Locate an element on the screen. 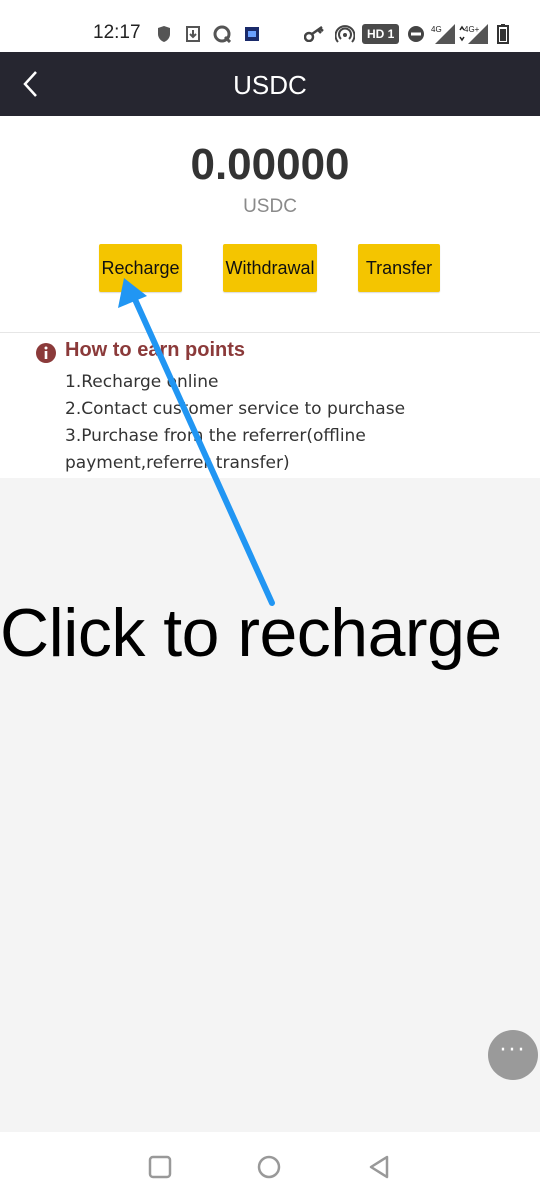  hd-badge: HD 1 is located at coordinates (381, 34).